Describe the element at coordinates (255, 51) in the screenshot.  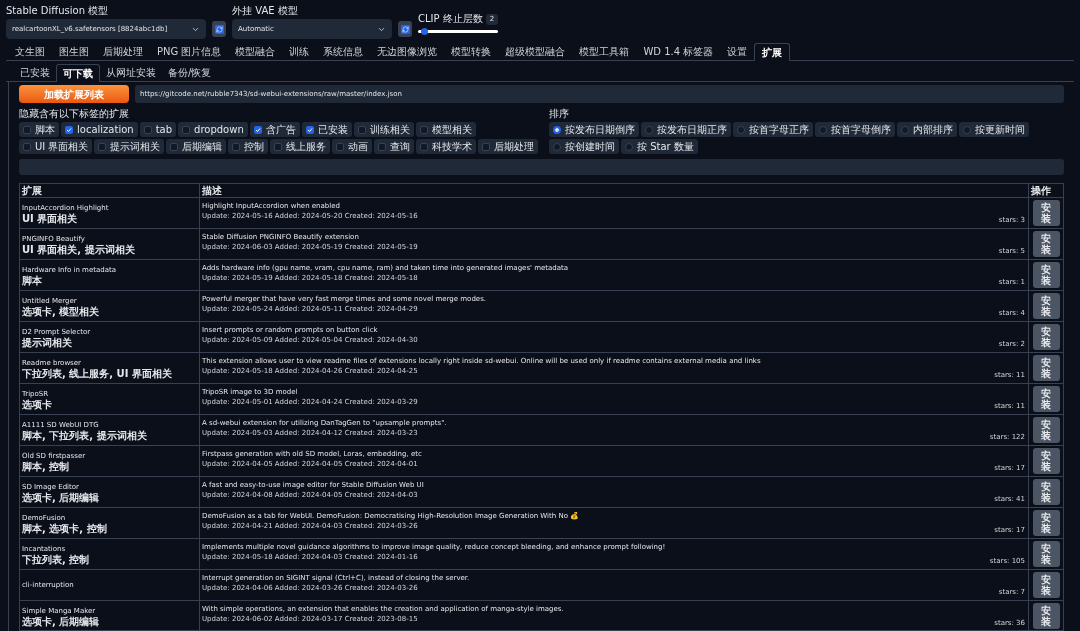
I see `tab: 模型融合` at that location.